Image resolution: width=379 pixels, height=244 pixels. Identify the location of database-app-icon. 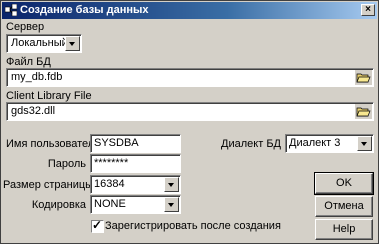
(11, 10).